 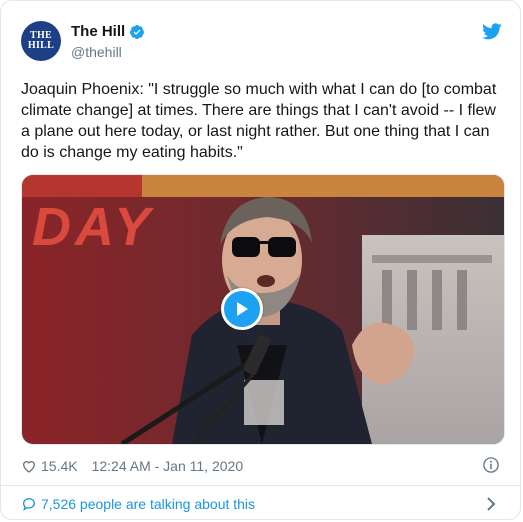 I want to click on avatar: THE HILL, so click(x=41, y=41).